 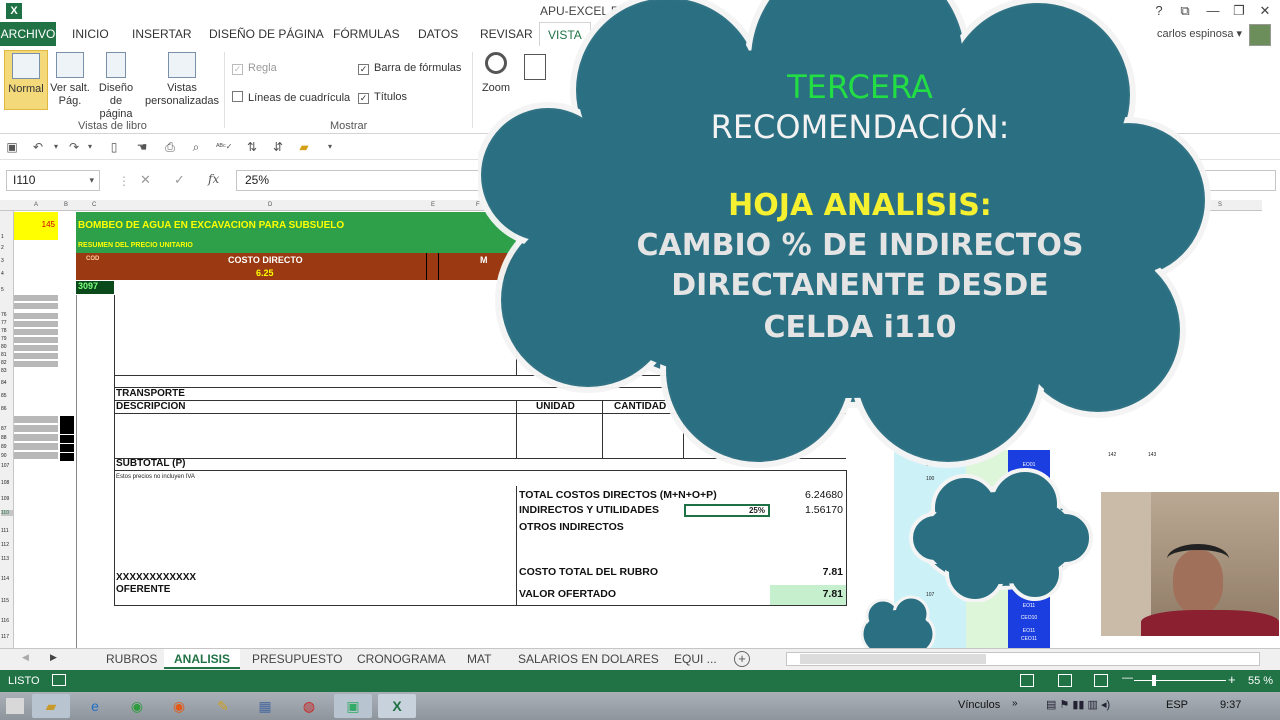 I want to click on xxx-cell: XXXXXXXXXXXX, so click(x=156, y=577).